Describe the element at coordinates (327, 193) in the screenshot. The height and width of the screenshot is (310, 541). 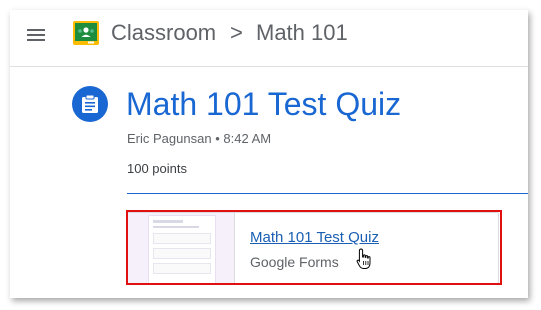
I see `header-divider` at that location.